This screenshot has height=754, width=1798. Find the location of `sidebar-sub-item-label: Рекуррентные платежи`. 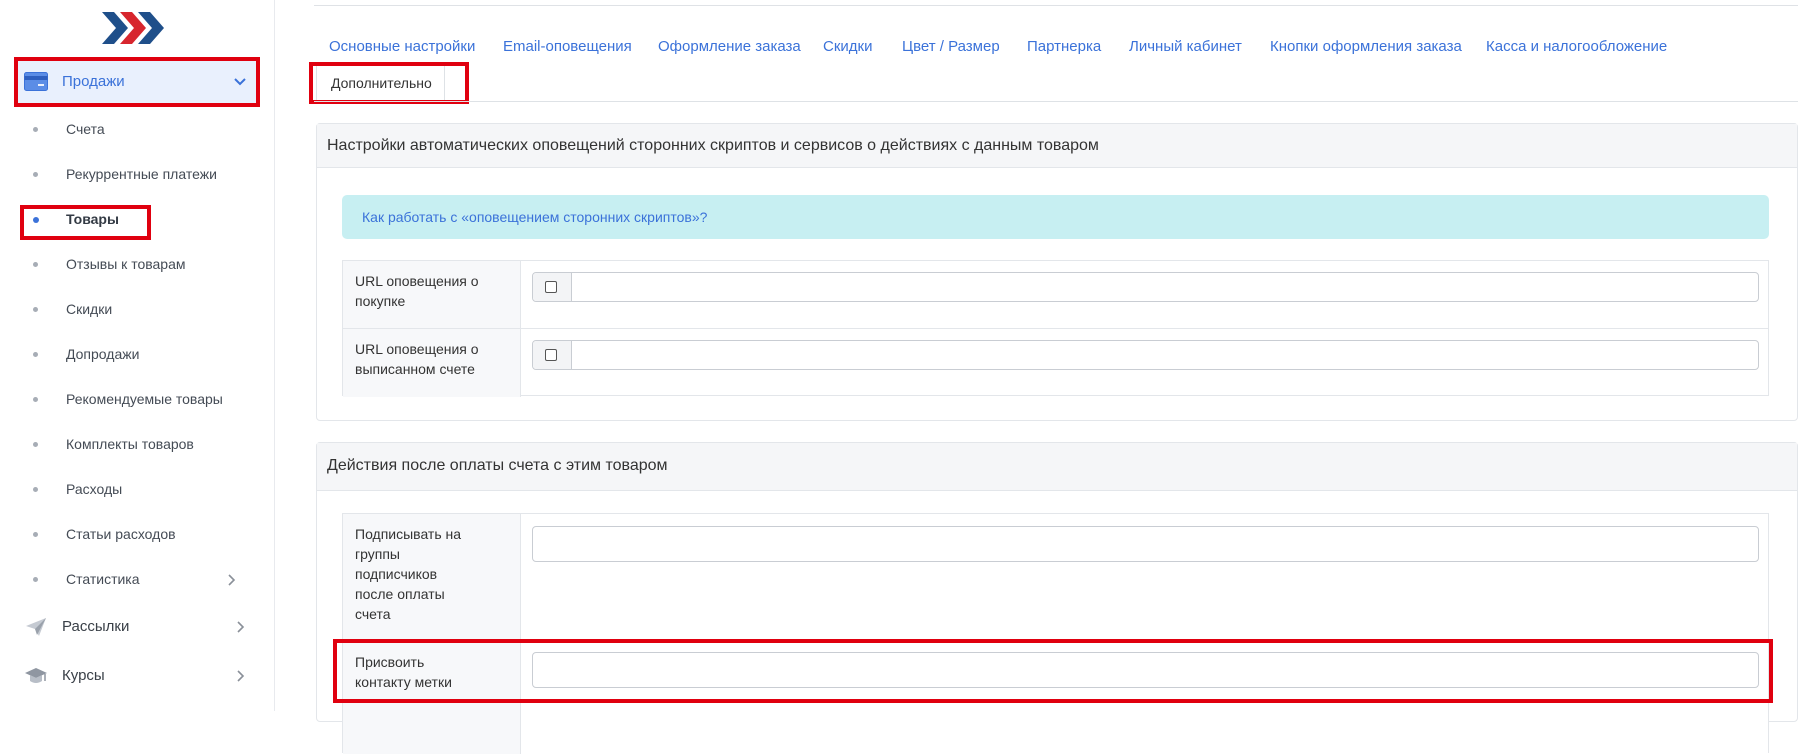

sidebar-sub-item-label: Рекуррентные платежи is located at coordinates (141, 174).